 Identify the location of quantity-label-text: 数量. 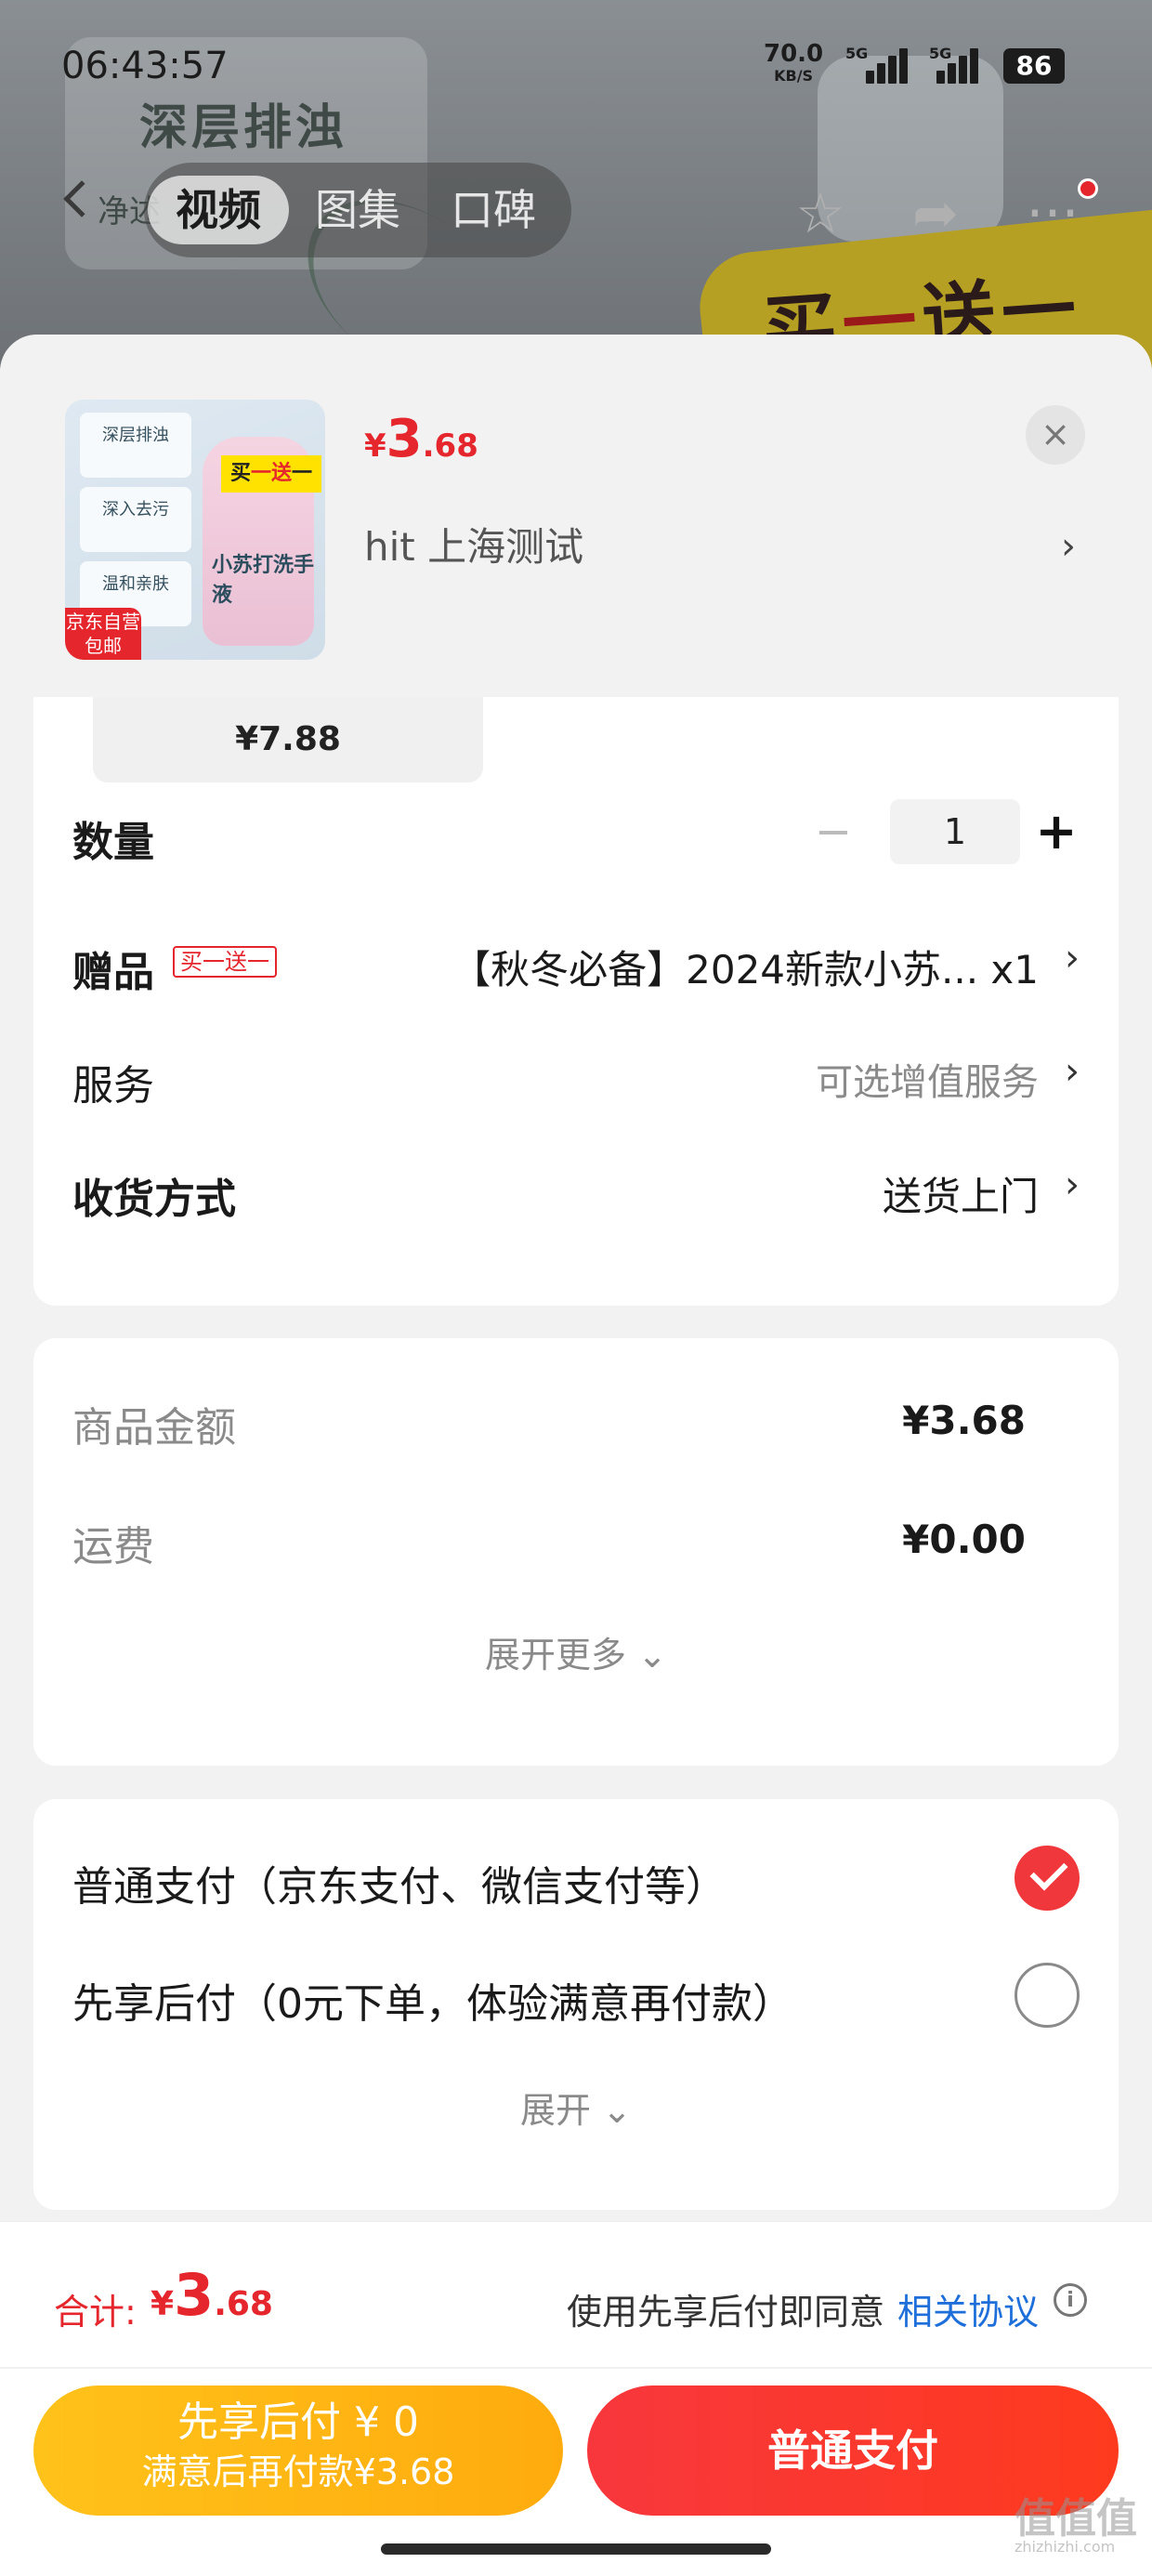
(113, 842).